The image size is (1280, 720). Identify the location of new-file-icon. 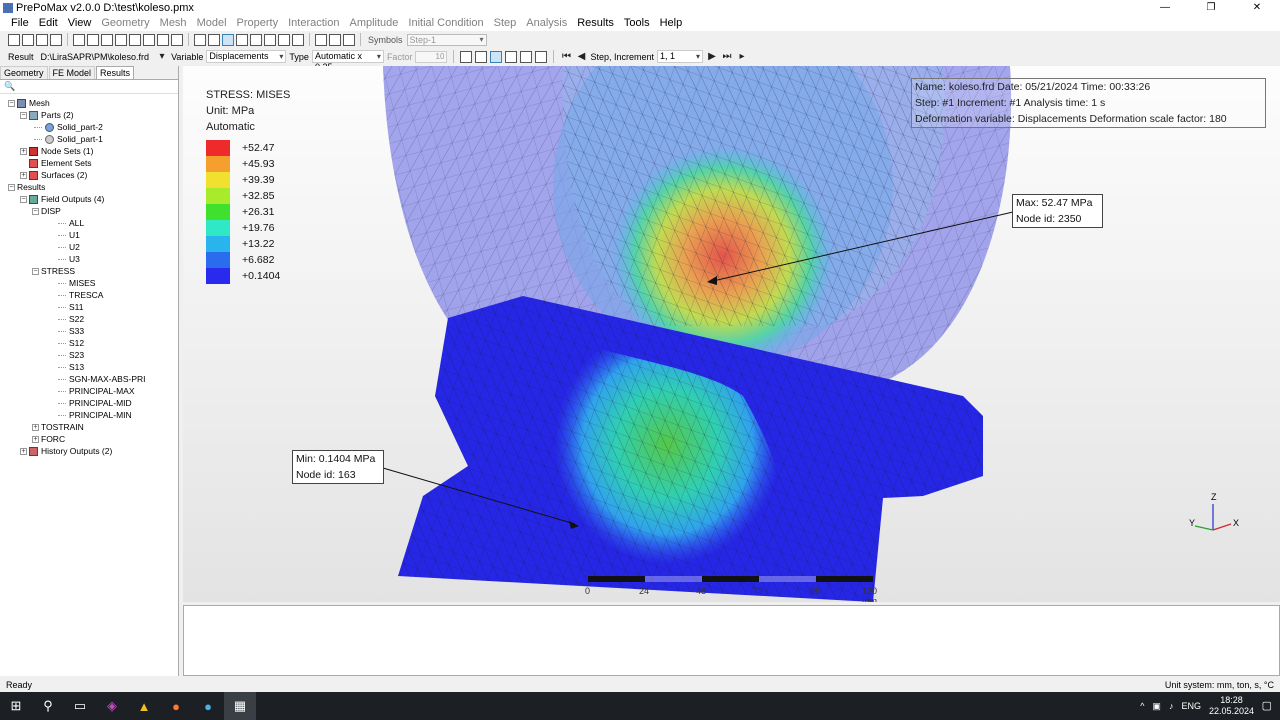
(14, 39).